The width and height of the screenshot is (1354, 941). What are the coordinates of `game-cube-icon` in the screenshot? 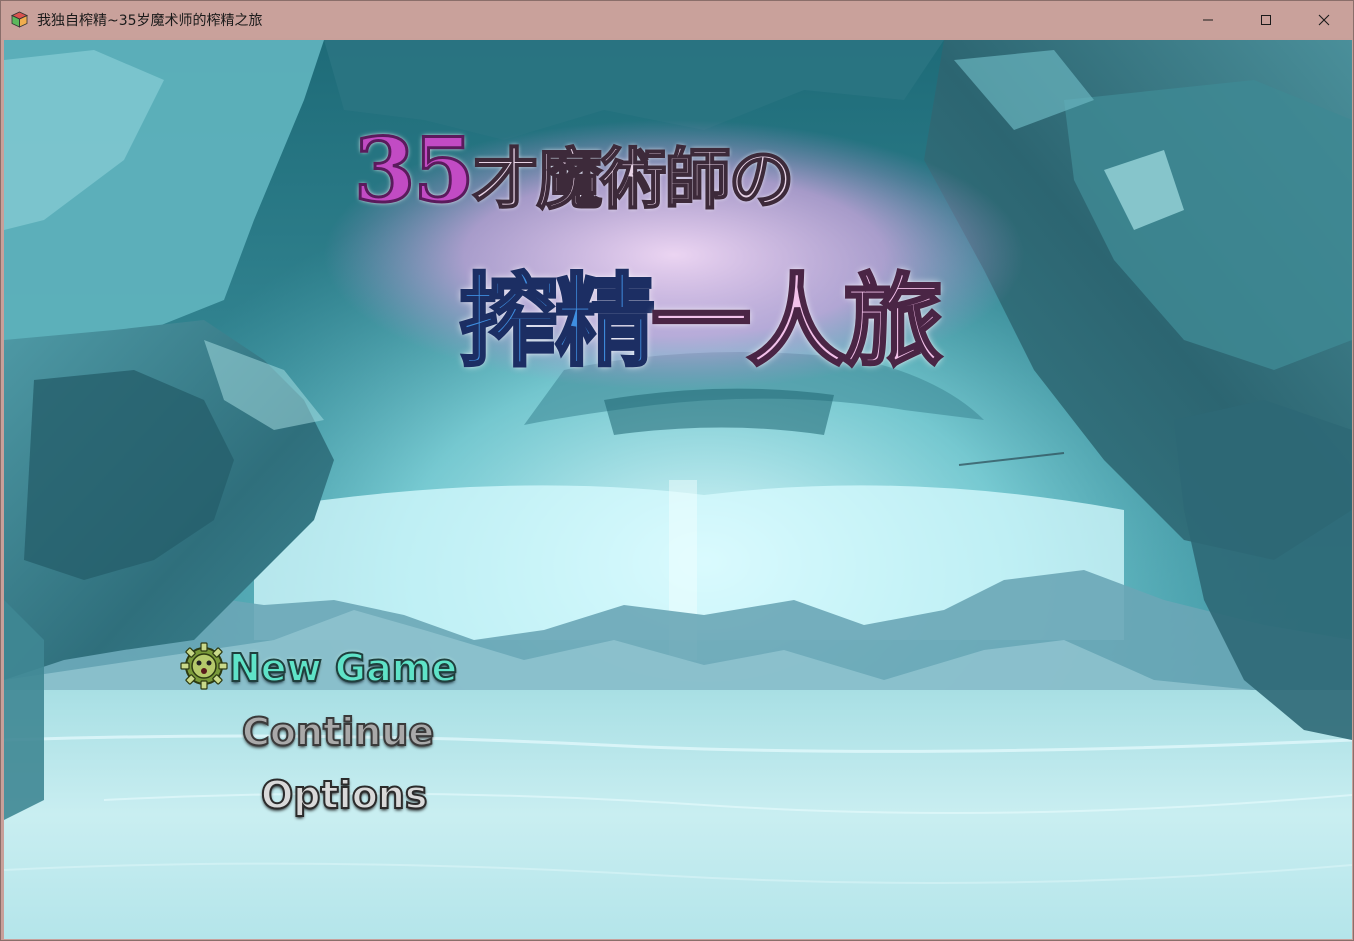 It's located at (19, 19).